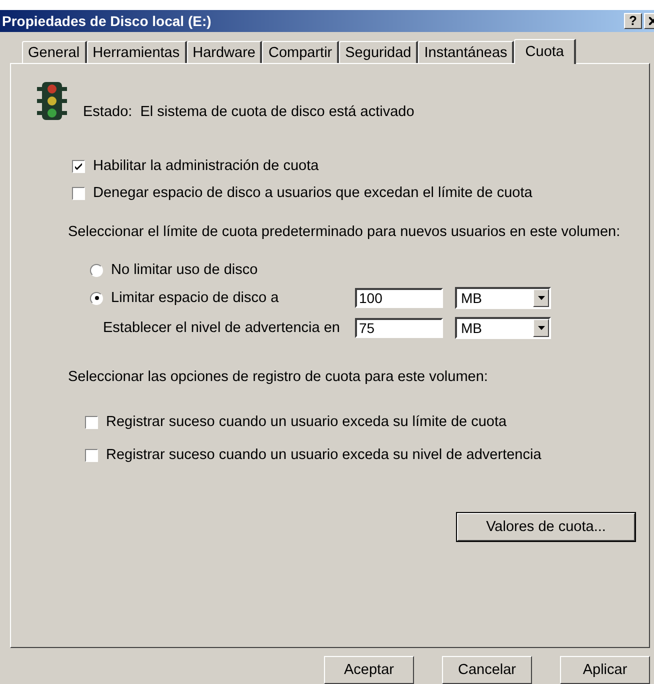 The height and width of the screenshot is (684, 654). What do you see at coordinates (136, 52) in the screenshot?
I see `tab: Herramientas` at bounding box center [136, 52].